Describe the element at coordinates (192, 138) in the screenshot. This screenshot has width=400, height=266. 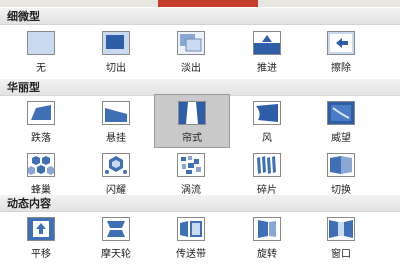
I see `transition-label: 帘式` at that location.